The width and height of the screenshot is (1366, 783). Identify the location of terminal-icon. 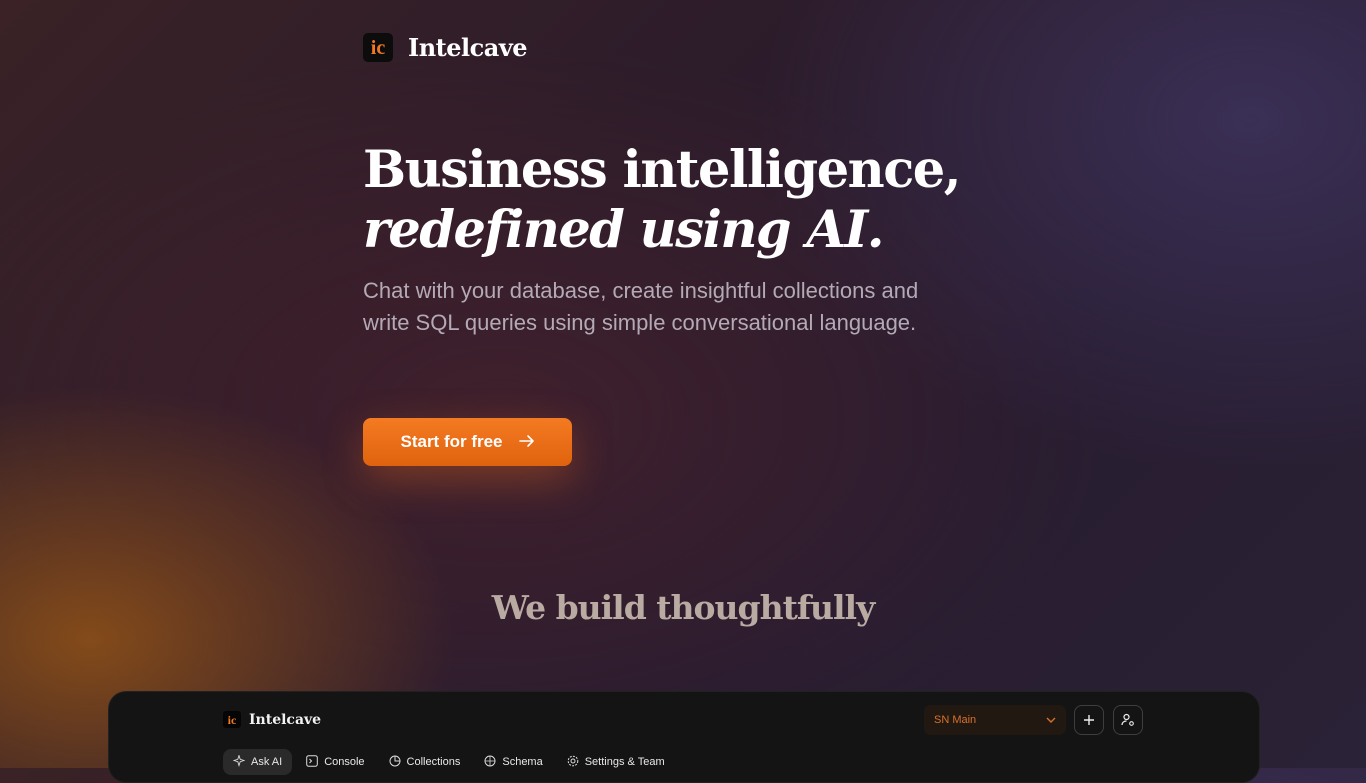
(312, 762).